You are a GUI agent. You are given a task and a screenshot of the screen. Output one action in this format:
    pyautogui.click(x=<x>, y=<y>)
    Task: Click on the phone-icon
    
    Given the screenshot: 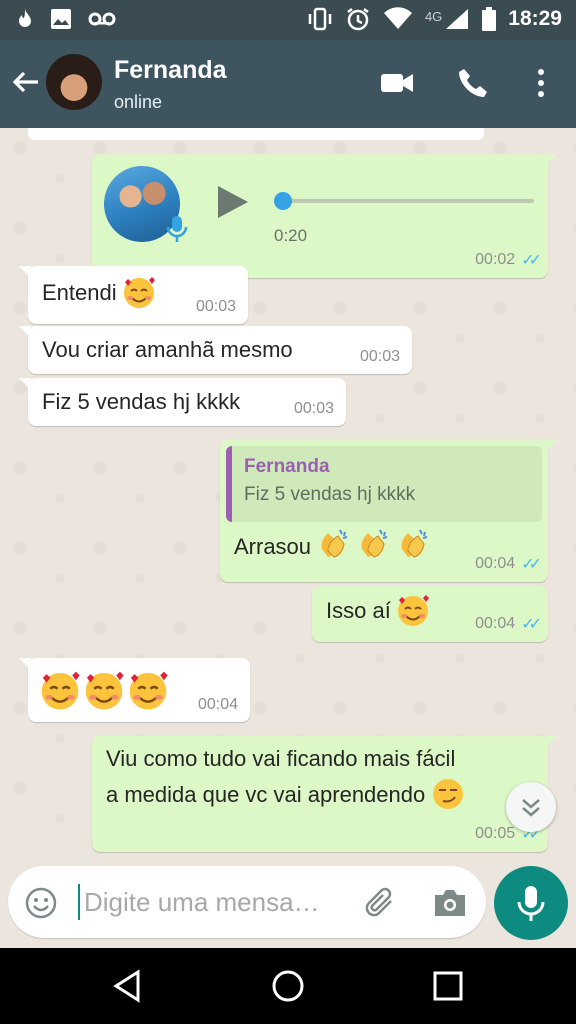 What is the action you would take?
    pyautogui.click(x=473, y=83)
    